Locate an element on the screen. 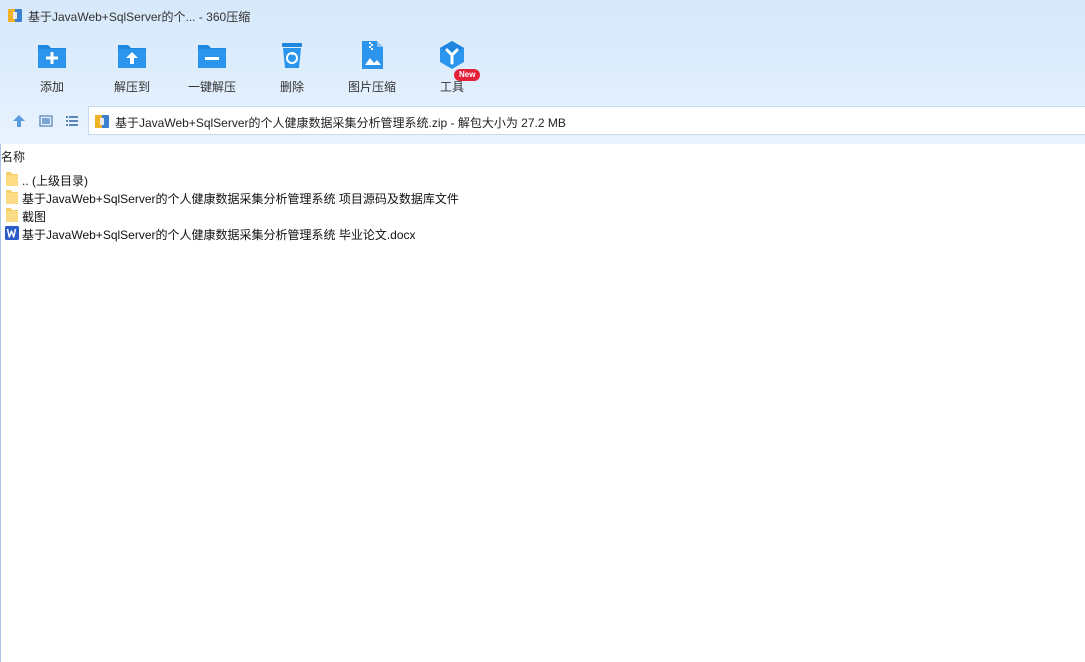  thumbnail-view-icon is located at coordinates (46, 121).